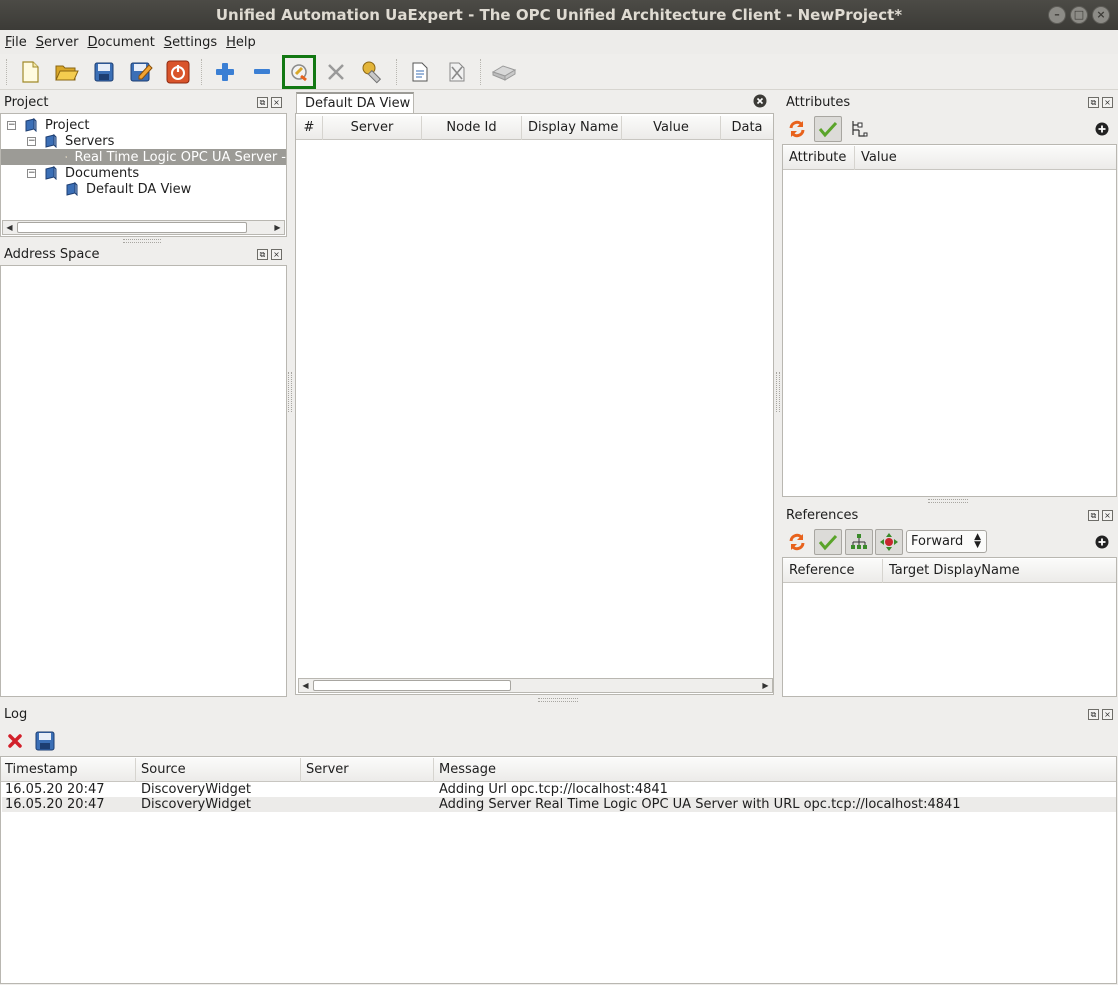  Describe the element at coordinates (1057, 15) in the screenshot. I see `minimize-button: –` at that location.